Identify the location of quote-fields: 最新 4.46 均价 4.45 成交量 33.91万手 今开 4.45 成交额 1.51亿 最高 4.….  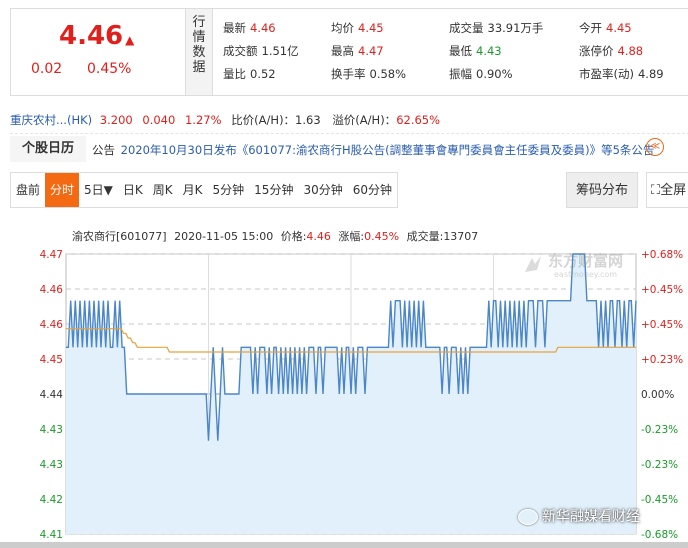
(455, 52).